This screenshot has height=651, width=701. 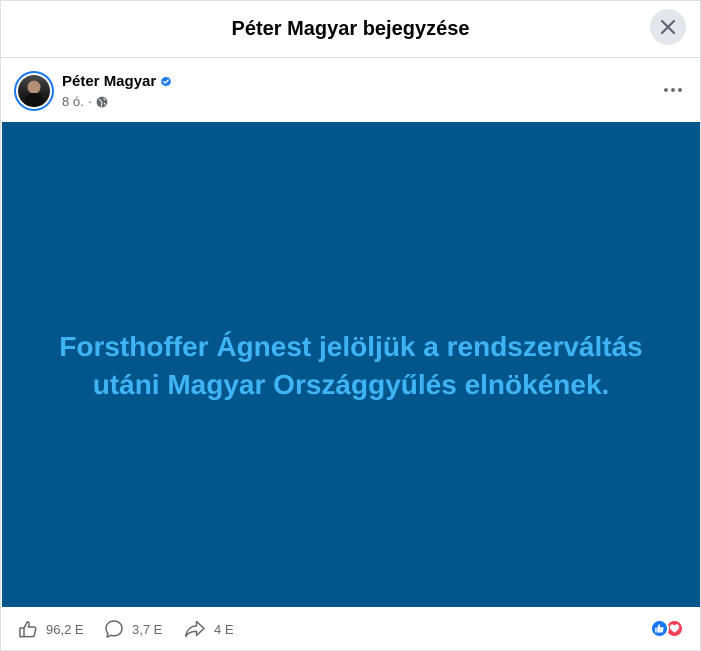 What do you see at coordinates (670, 629) in the screenshot?
I see `reactions-summary` at bounding box center [670, 629].